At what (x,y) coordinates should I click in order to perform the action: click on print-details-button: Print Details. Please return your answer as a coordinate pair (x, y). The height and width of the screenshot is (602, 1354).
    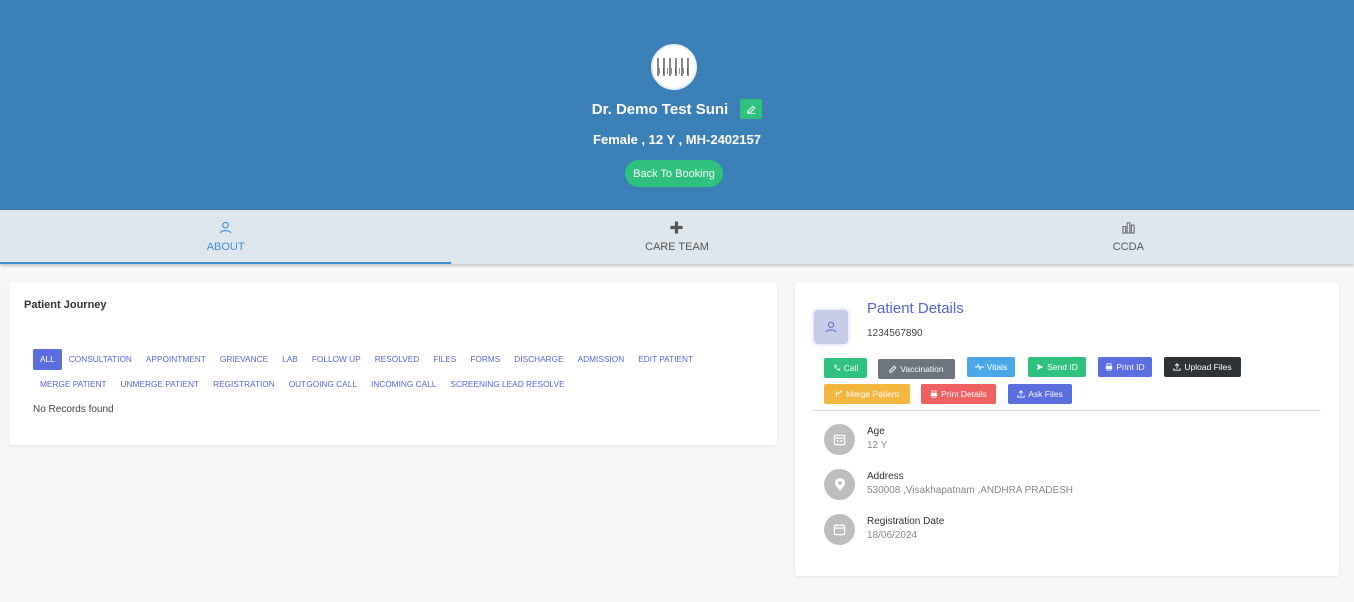
    Looking at the image, I should click on (958, 394).